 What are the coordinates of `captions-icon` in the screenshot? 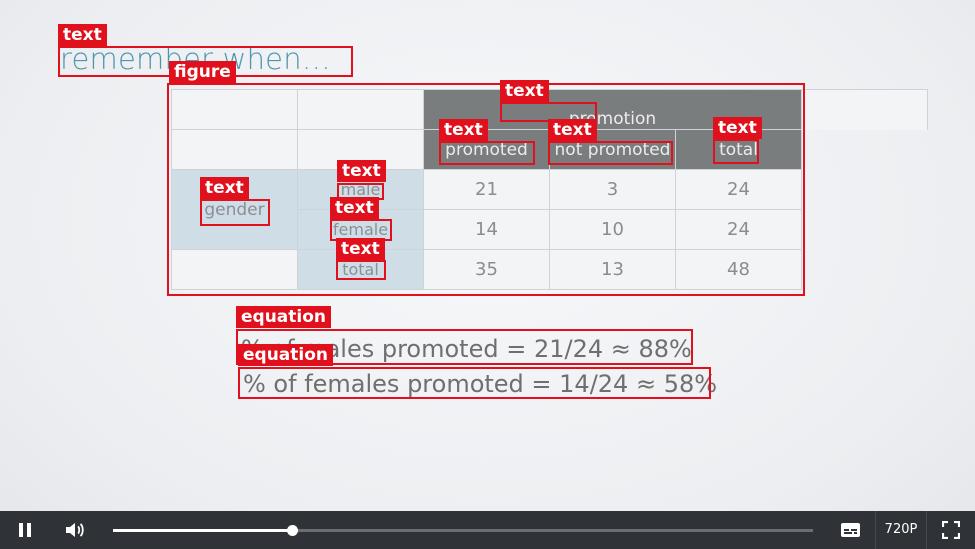 It's located at (850, 530).